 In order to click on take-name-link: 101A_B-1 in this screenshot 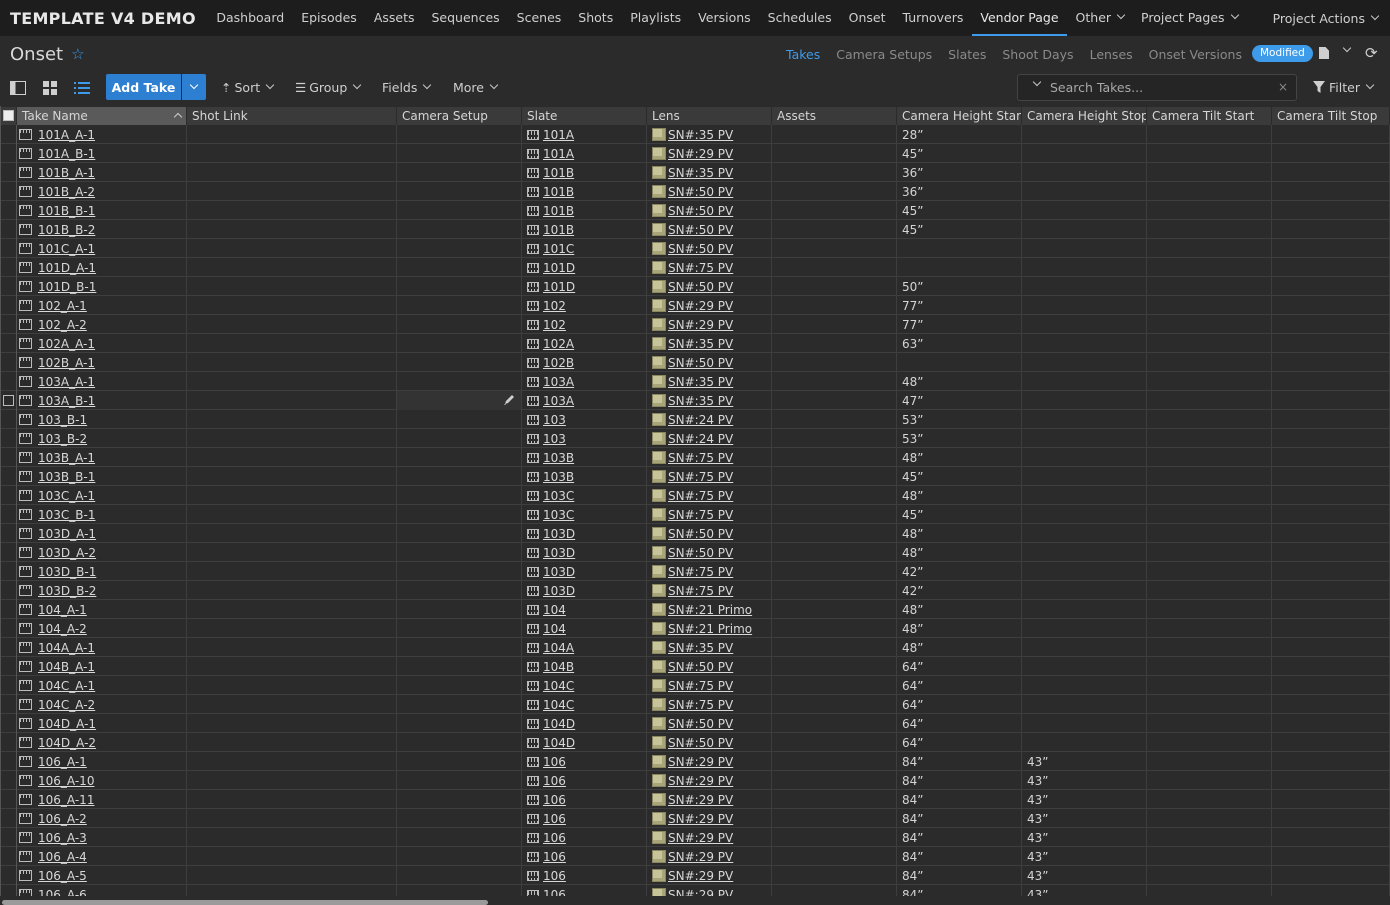, I will do `click(66, 154)`.